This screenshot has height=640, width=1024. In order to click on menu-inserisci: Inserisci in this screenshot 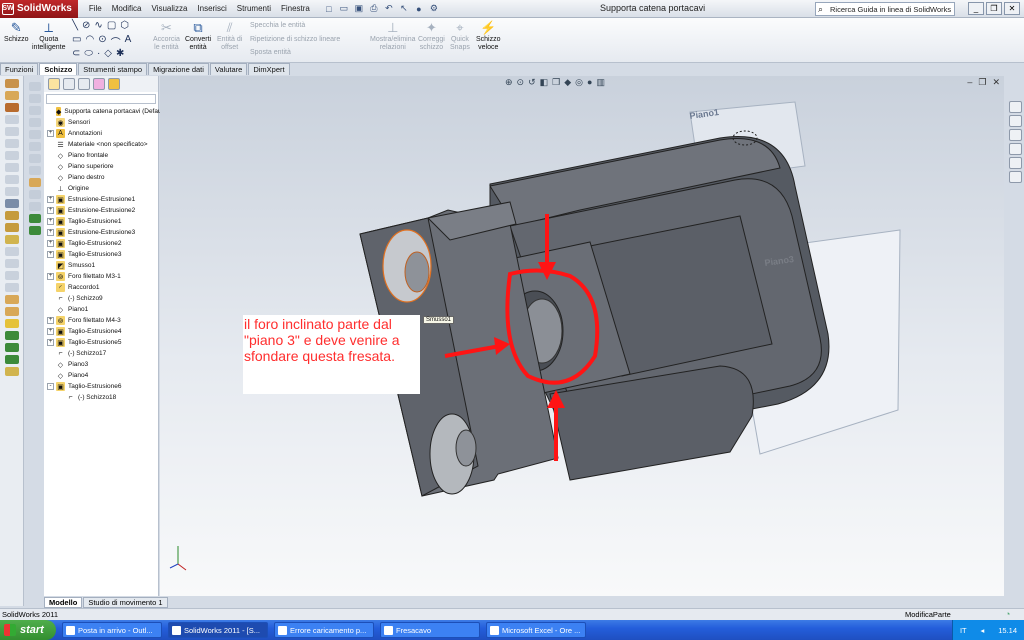, I will do `click(211, 8)`.